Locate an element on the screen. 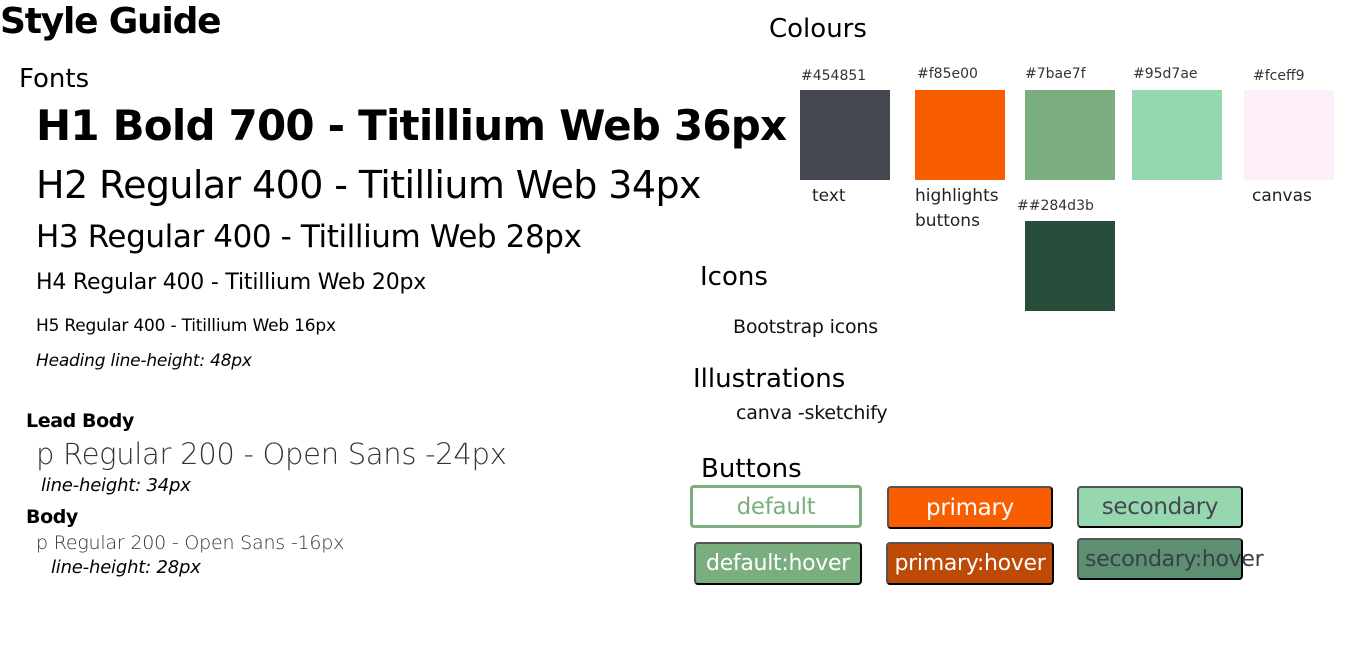 The width and height of the screenshot is (1350, 650). swatch-f85e00 is located at coordinates (960, 135).